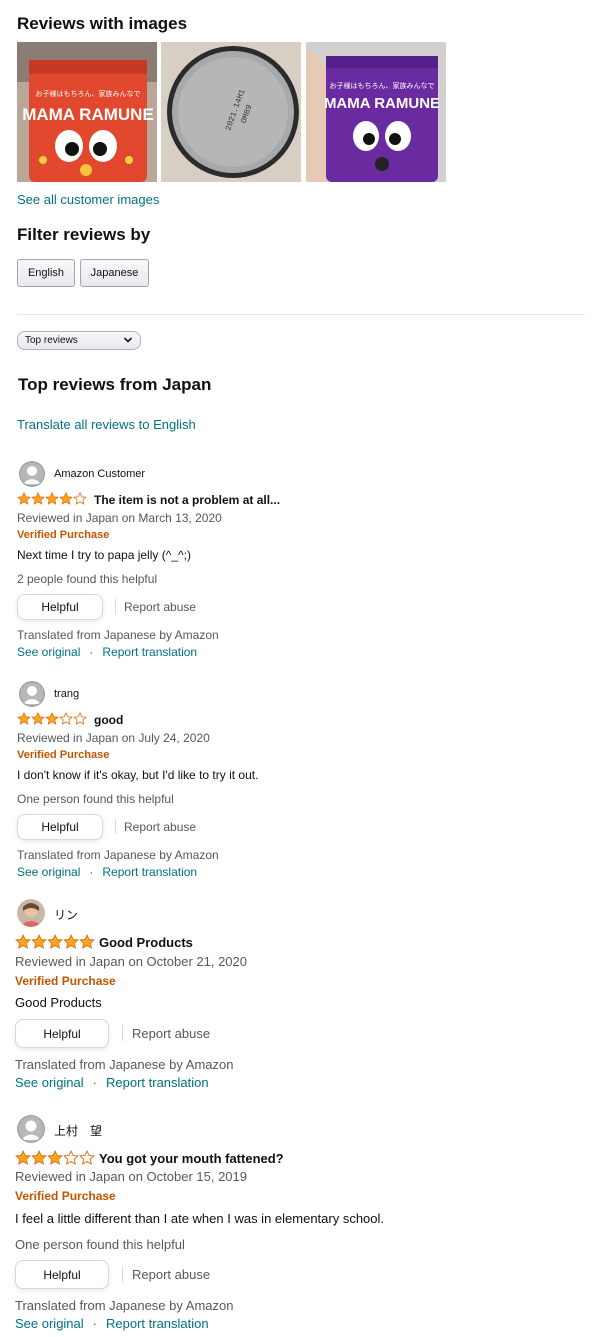 This screenshot has height=1337, width=600. What do you see at coordinates (231, 112) in the screenshot?
I see `can-lid-image: 2021.14H1 OM89` at bounding box center [231, 112].